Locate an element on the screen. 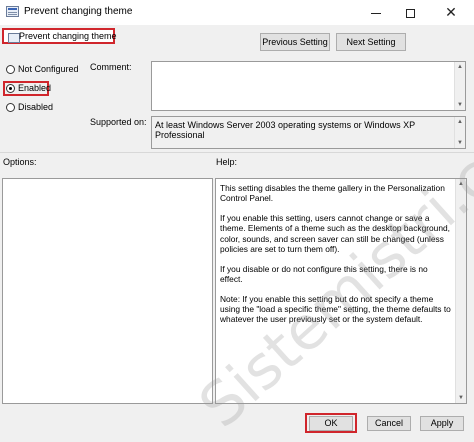 The image size is (474, 442). apply-button: Apply is located at coordinates (442, 423).